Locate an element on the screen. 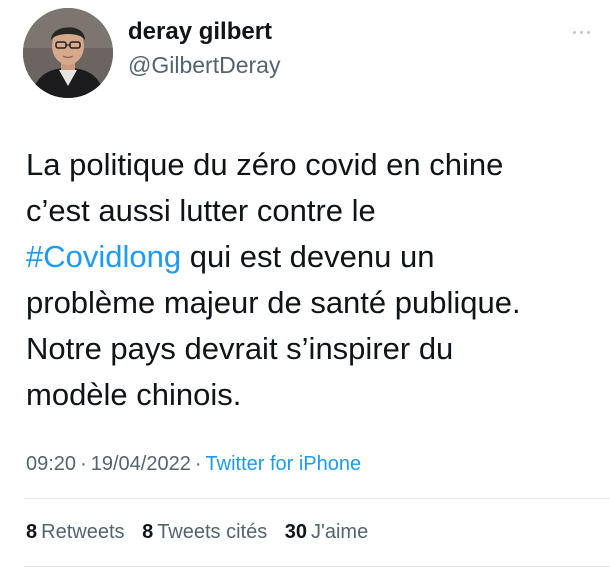 The image size is (610, 577). quote-tweets-label: Tweets cités is located at coordinates (212, 532).